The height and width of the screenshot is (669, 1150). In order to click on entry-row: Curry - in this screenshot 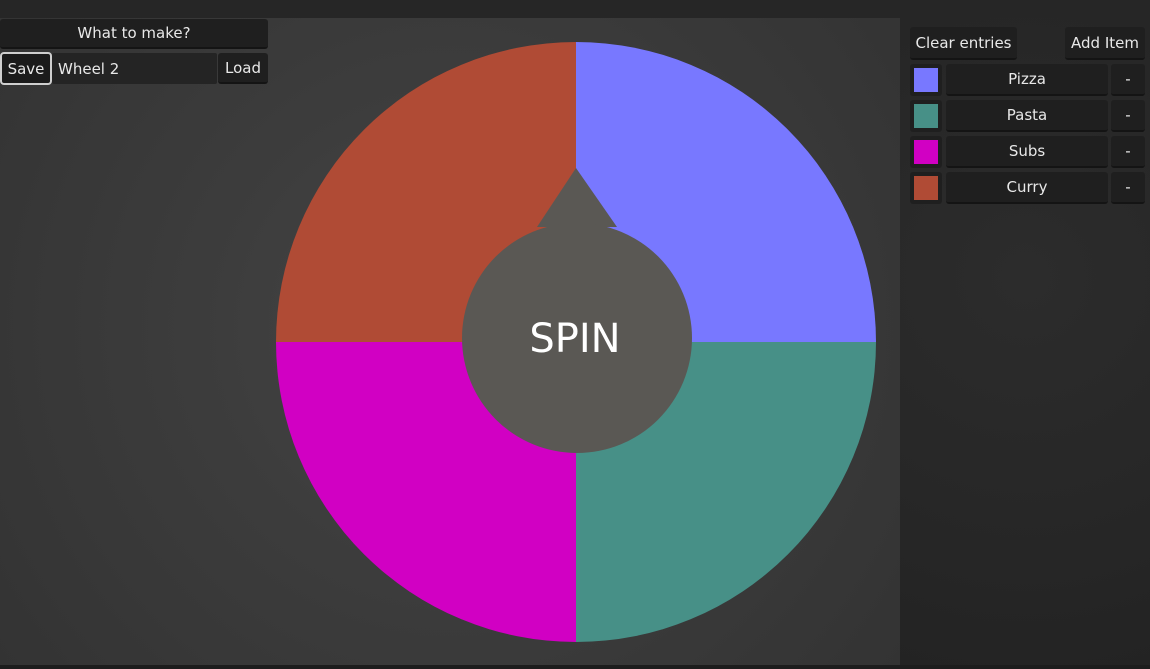, I will do `click(1027, 189)`.